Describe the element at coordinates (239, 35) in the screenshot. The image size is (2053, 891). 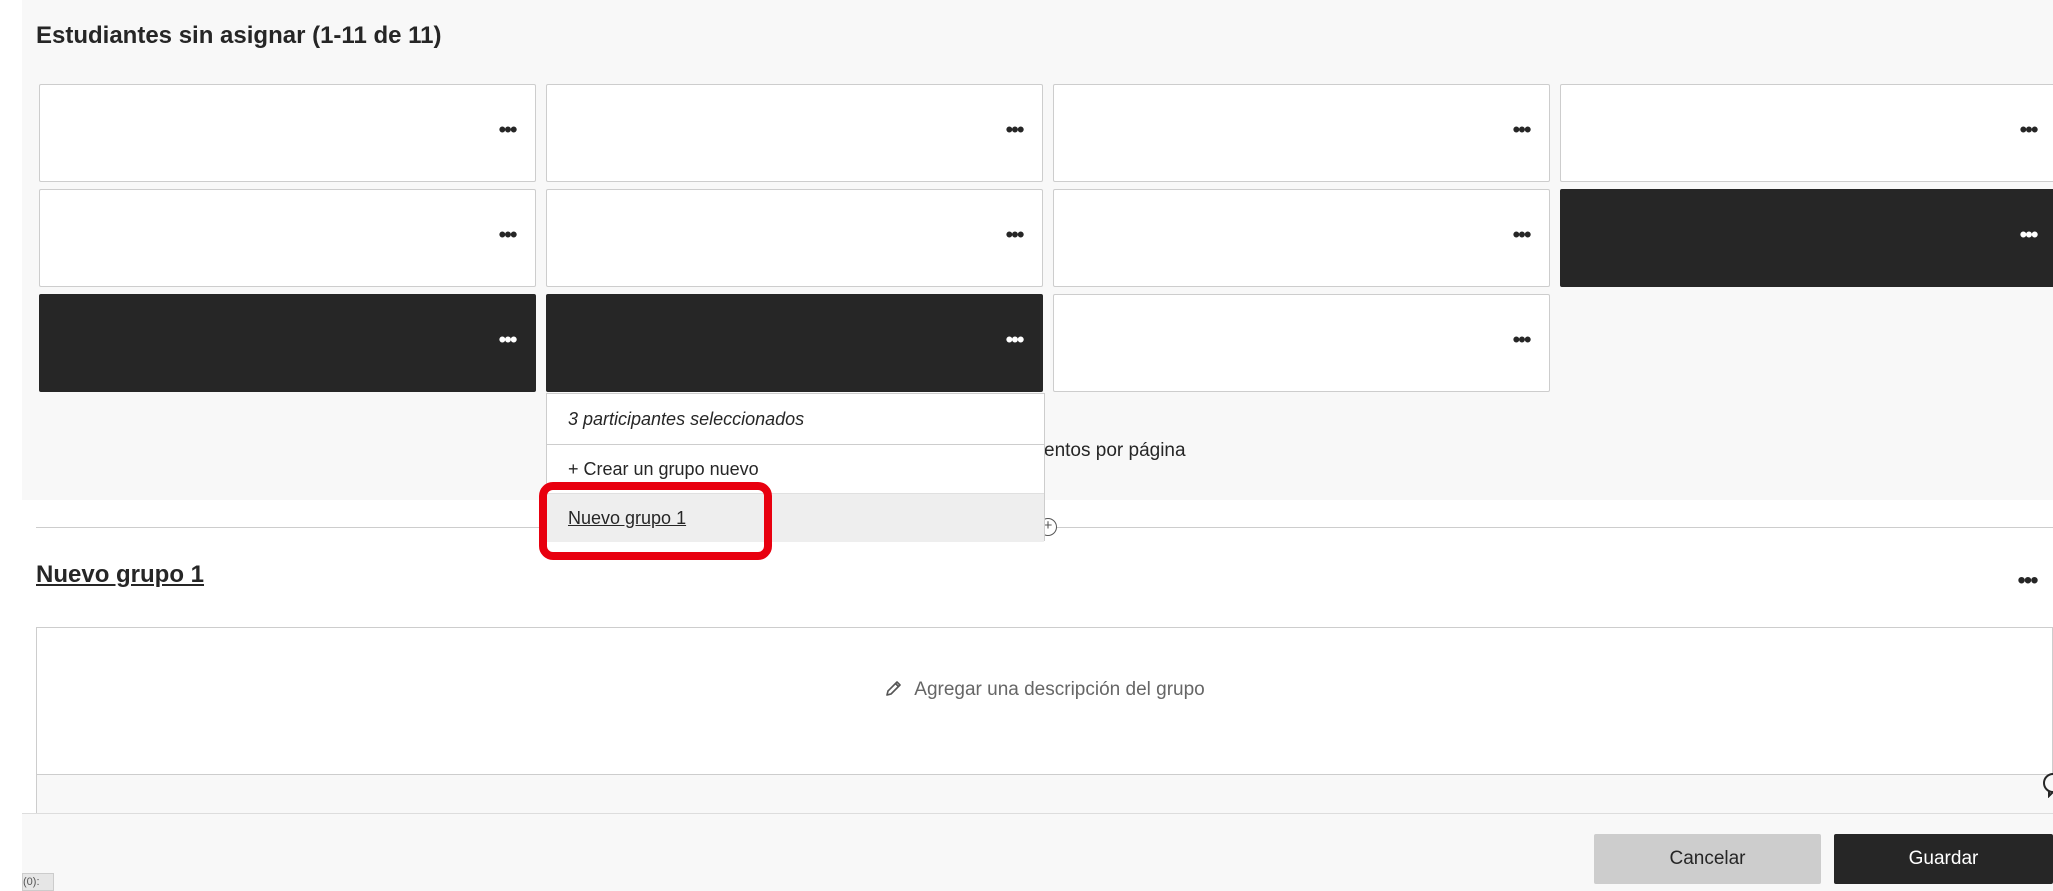
I see `unassigned-students-title: Estudiantes sin asignar (1-11 de 11)` at that location.